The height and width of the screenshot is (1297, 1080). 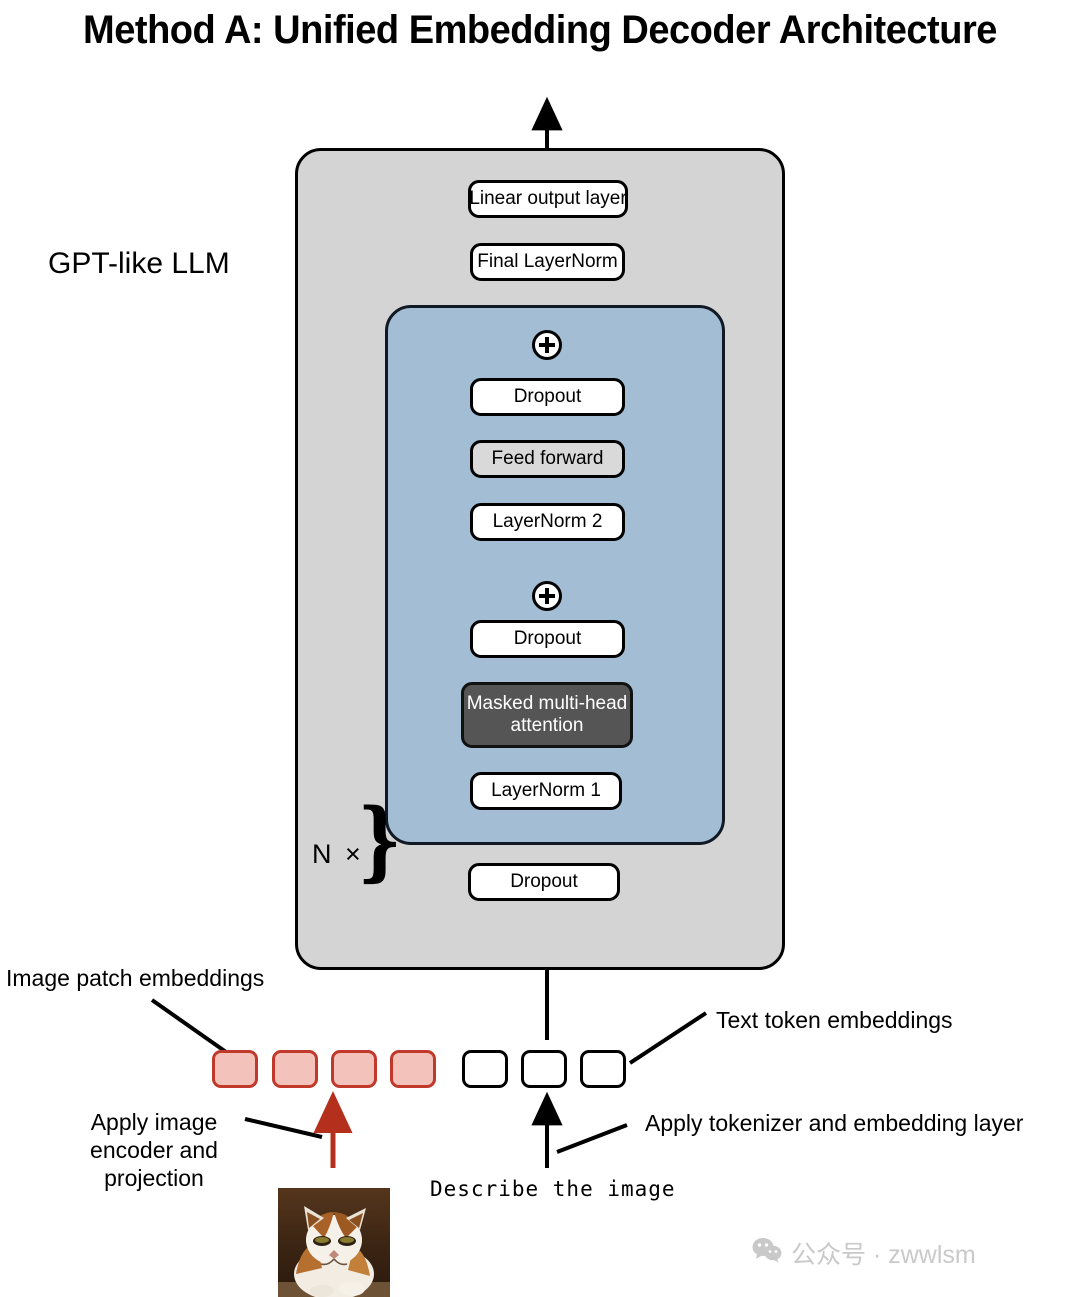 I want to click on caption-apply-image-encoder-l2: encoder and, so click(x=154, y=1150).